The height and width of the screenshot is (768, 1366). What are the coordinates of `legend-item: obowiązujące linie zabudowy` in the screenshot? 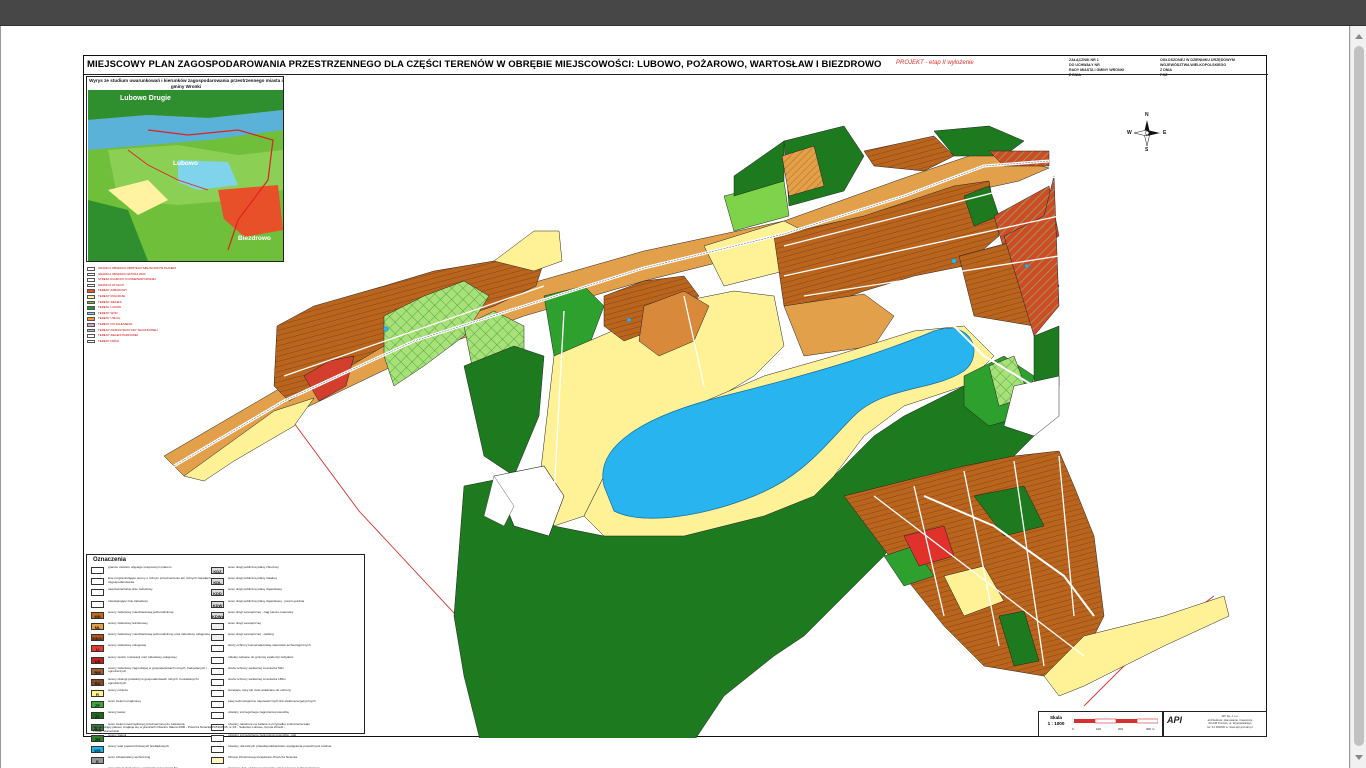 It's located at (153, 604).